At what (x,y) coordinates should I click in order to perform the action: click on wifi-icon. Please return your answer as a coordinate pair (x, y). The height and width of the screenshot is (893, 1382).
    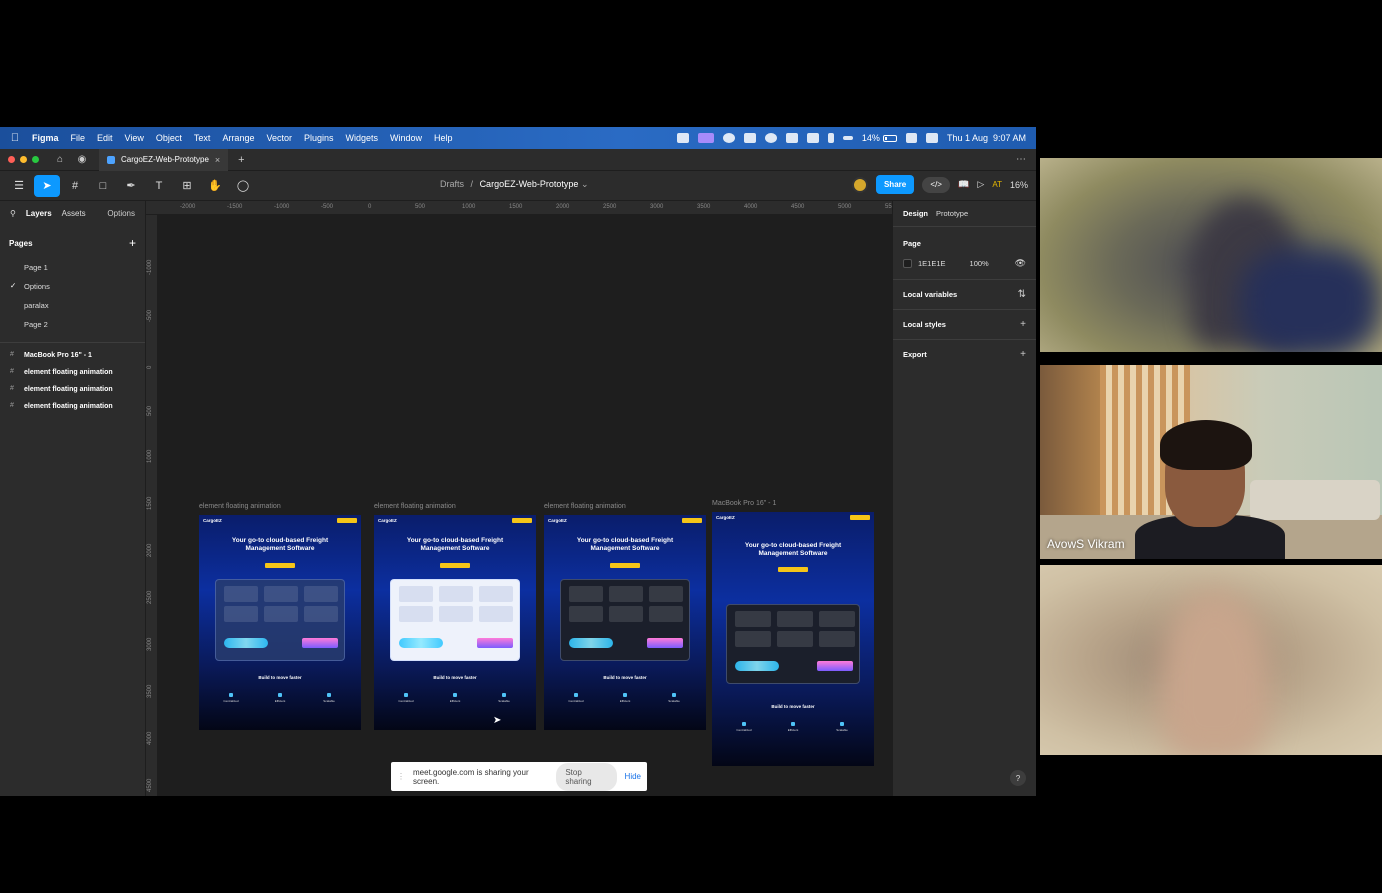
    Looking at the image, I should click on (911, 138).